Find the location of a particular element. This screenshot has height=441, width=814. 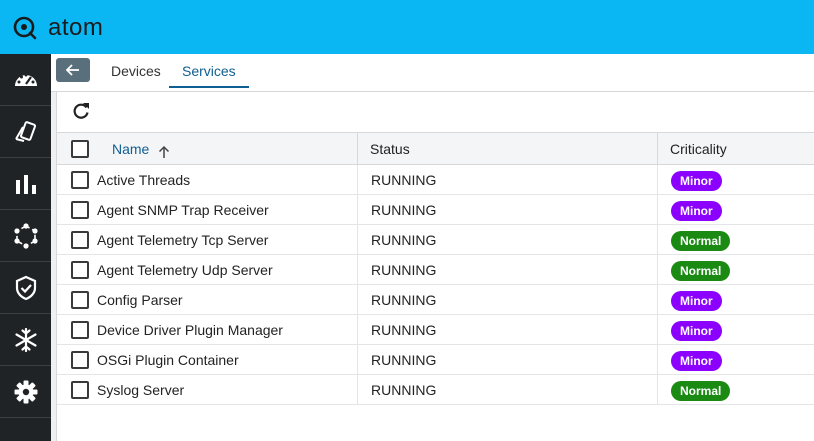

snowflake-icon is located at coordinates (25, 339).